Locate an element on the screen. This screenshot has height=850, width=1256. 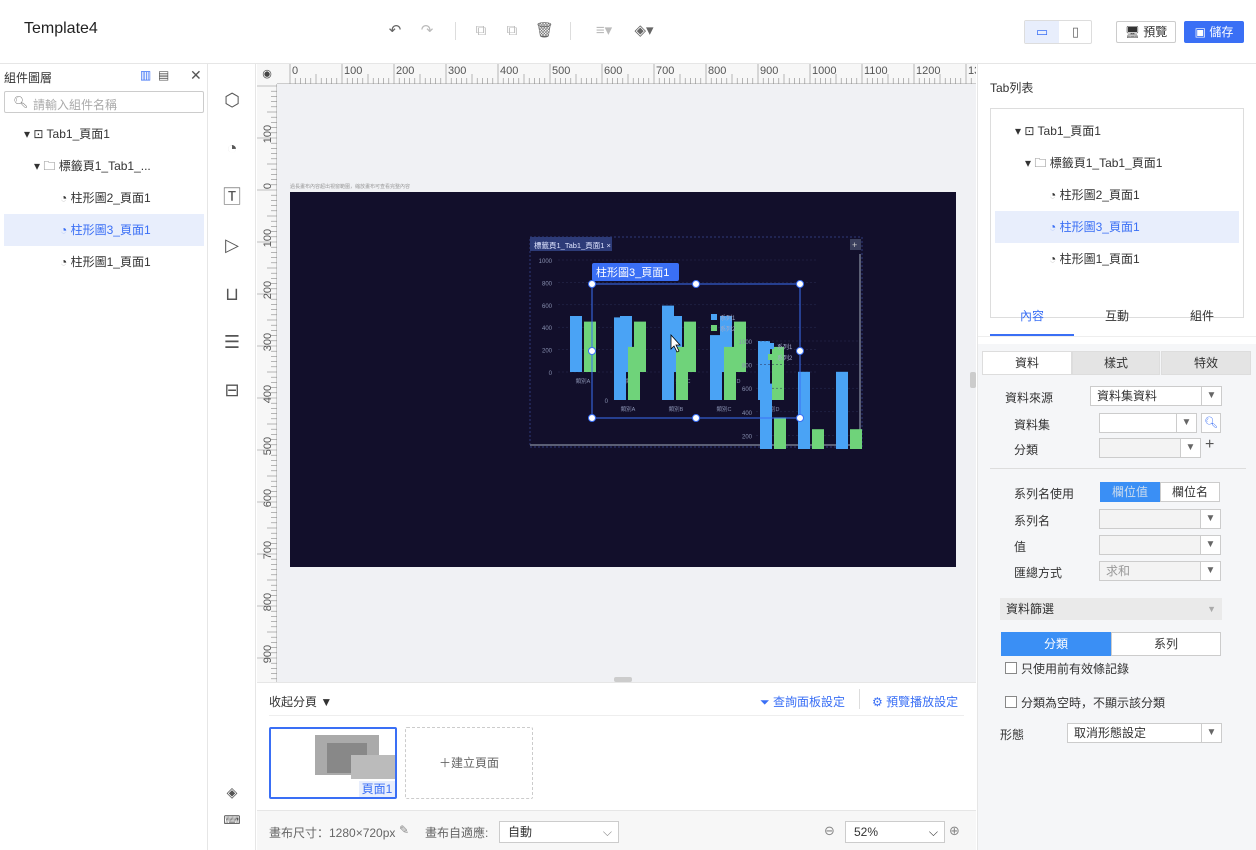
split-view-icon: ▥ is located at coordinates (145, 75).